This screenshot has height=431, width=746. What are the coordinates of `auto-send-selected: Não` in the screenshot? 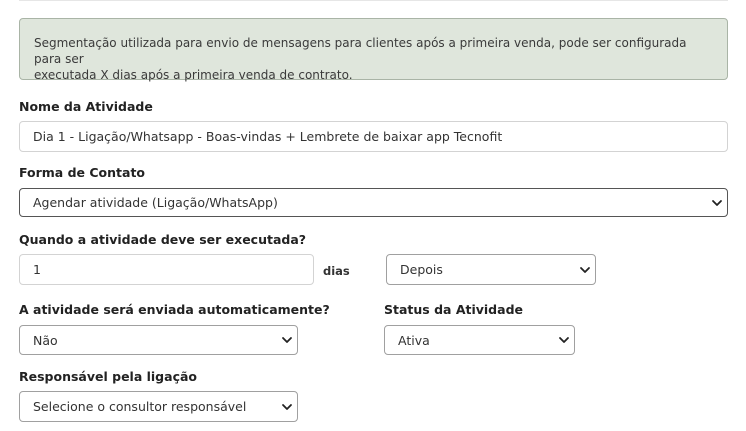 It's located at (45, 340).